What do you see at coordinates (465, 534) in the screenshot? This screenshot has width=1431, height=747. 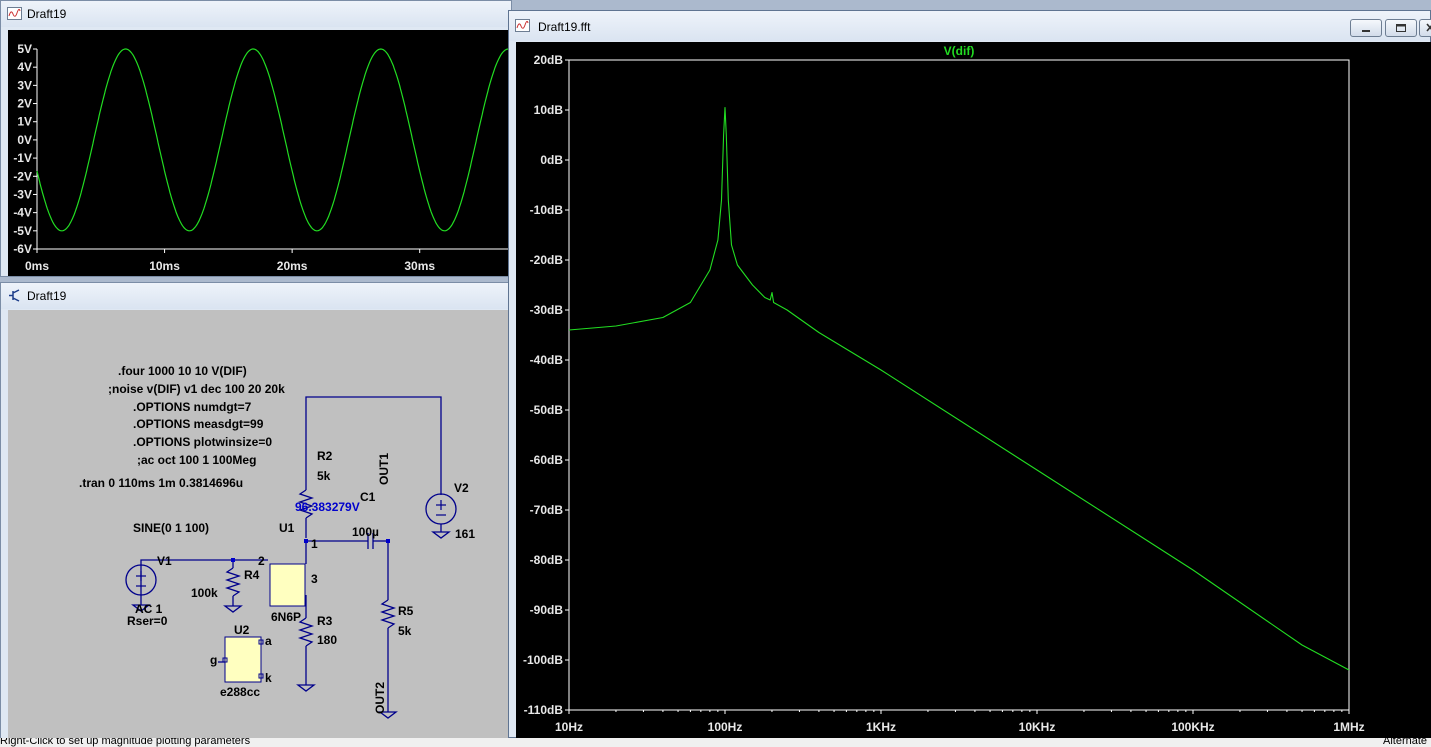 I see `v2-value: 161` at bounding box center [465, 534].